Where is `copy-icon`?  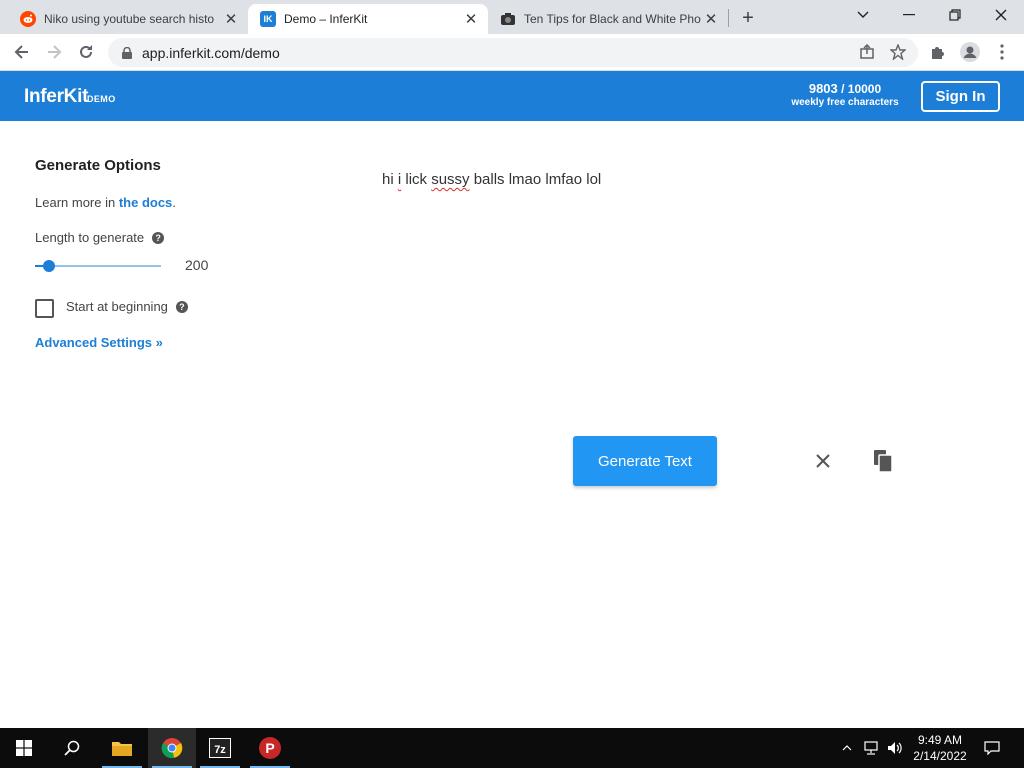
copy-icon is located at coordinates (883, 461).